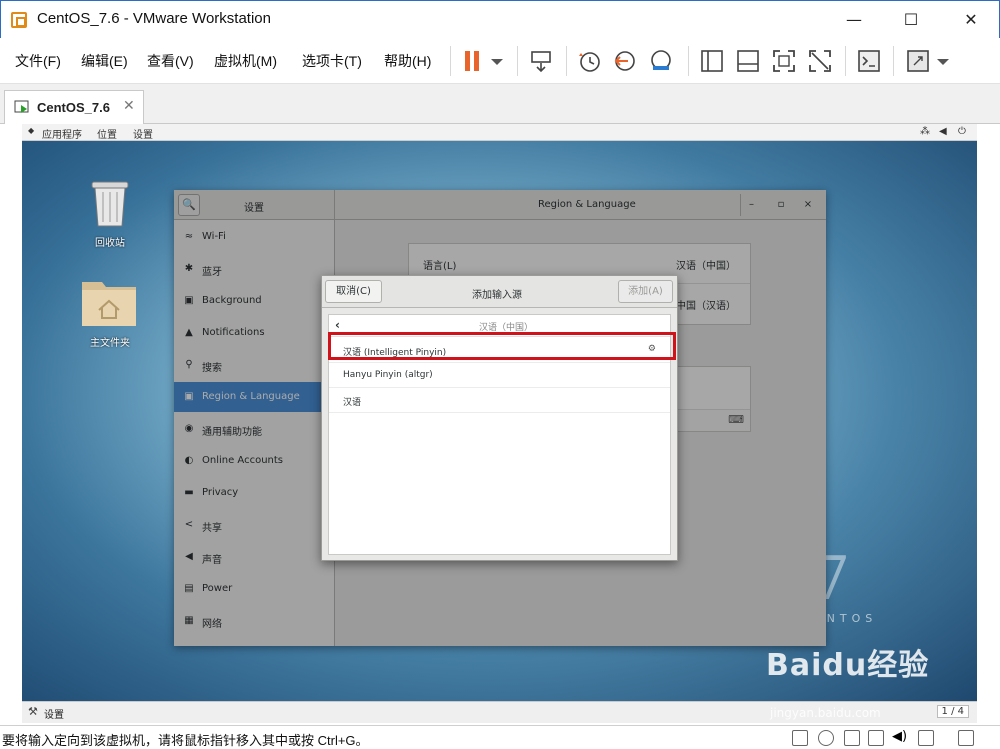 The width and height of the screenshot is (1000, 749). I want to click on cancel-button: 取消(C), so click(353, 291).